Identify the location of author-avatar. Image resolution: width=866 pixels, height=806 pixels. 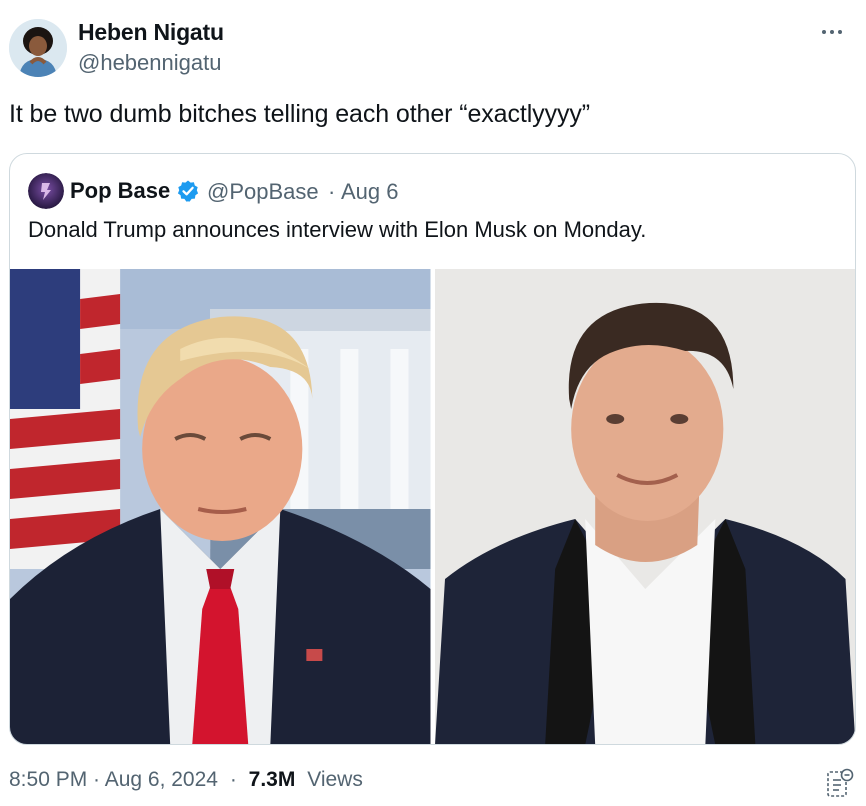
(38, 48).